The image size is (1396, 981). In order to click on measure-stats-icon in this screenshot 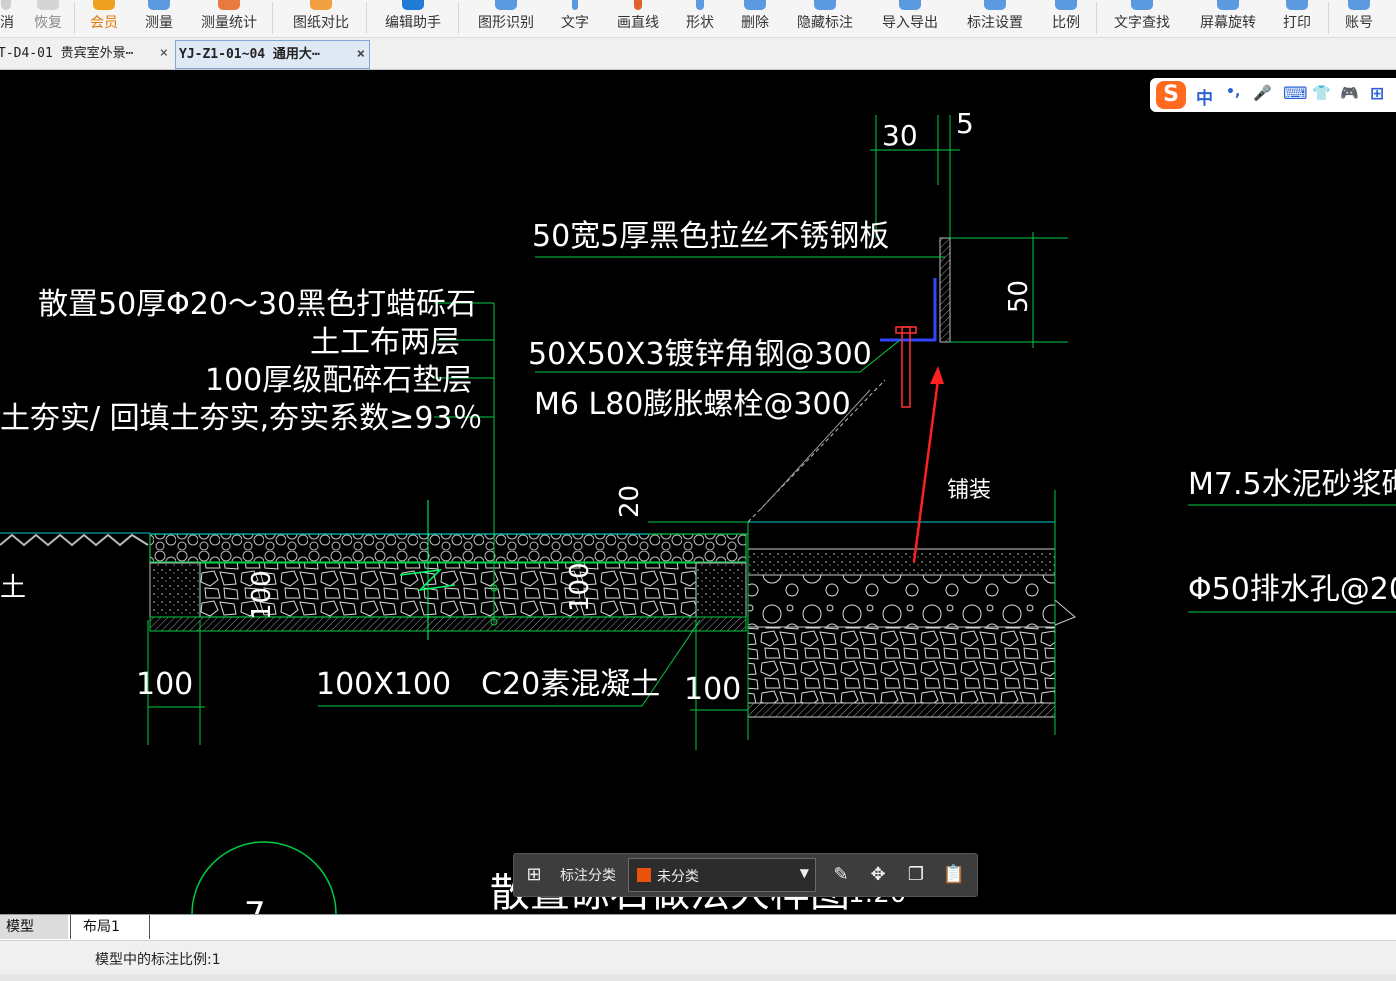, I will do `click(229, 5)`.